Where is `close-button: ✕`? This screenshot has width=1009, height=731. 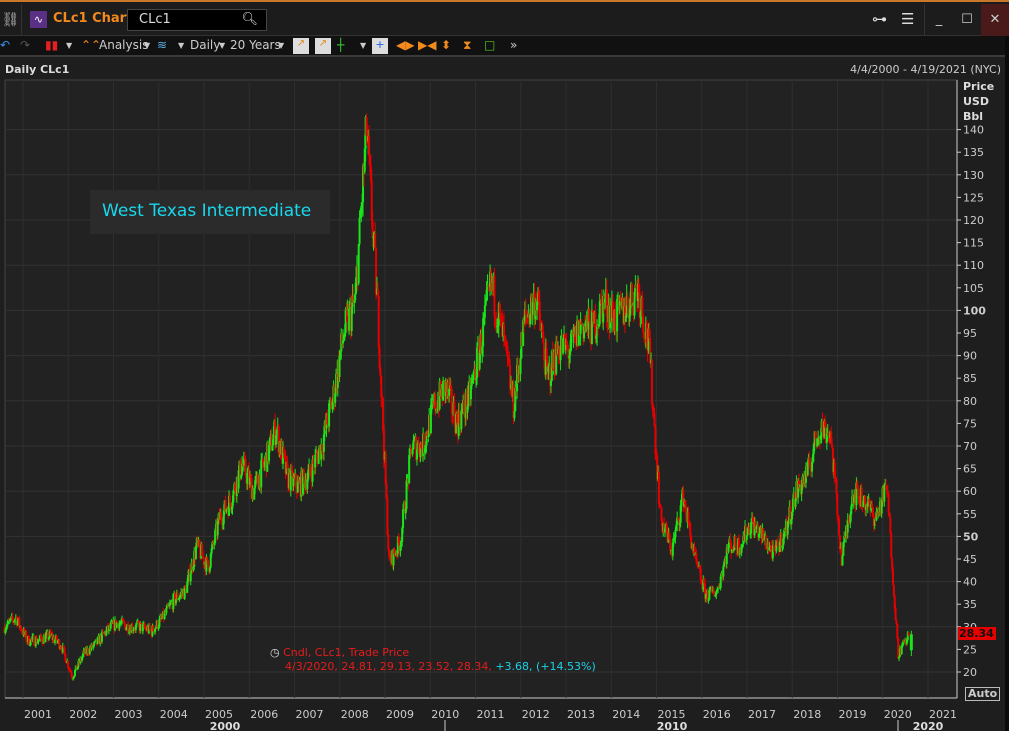 close-button: ✕ is located at coordinates (995, 20).